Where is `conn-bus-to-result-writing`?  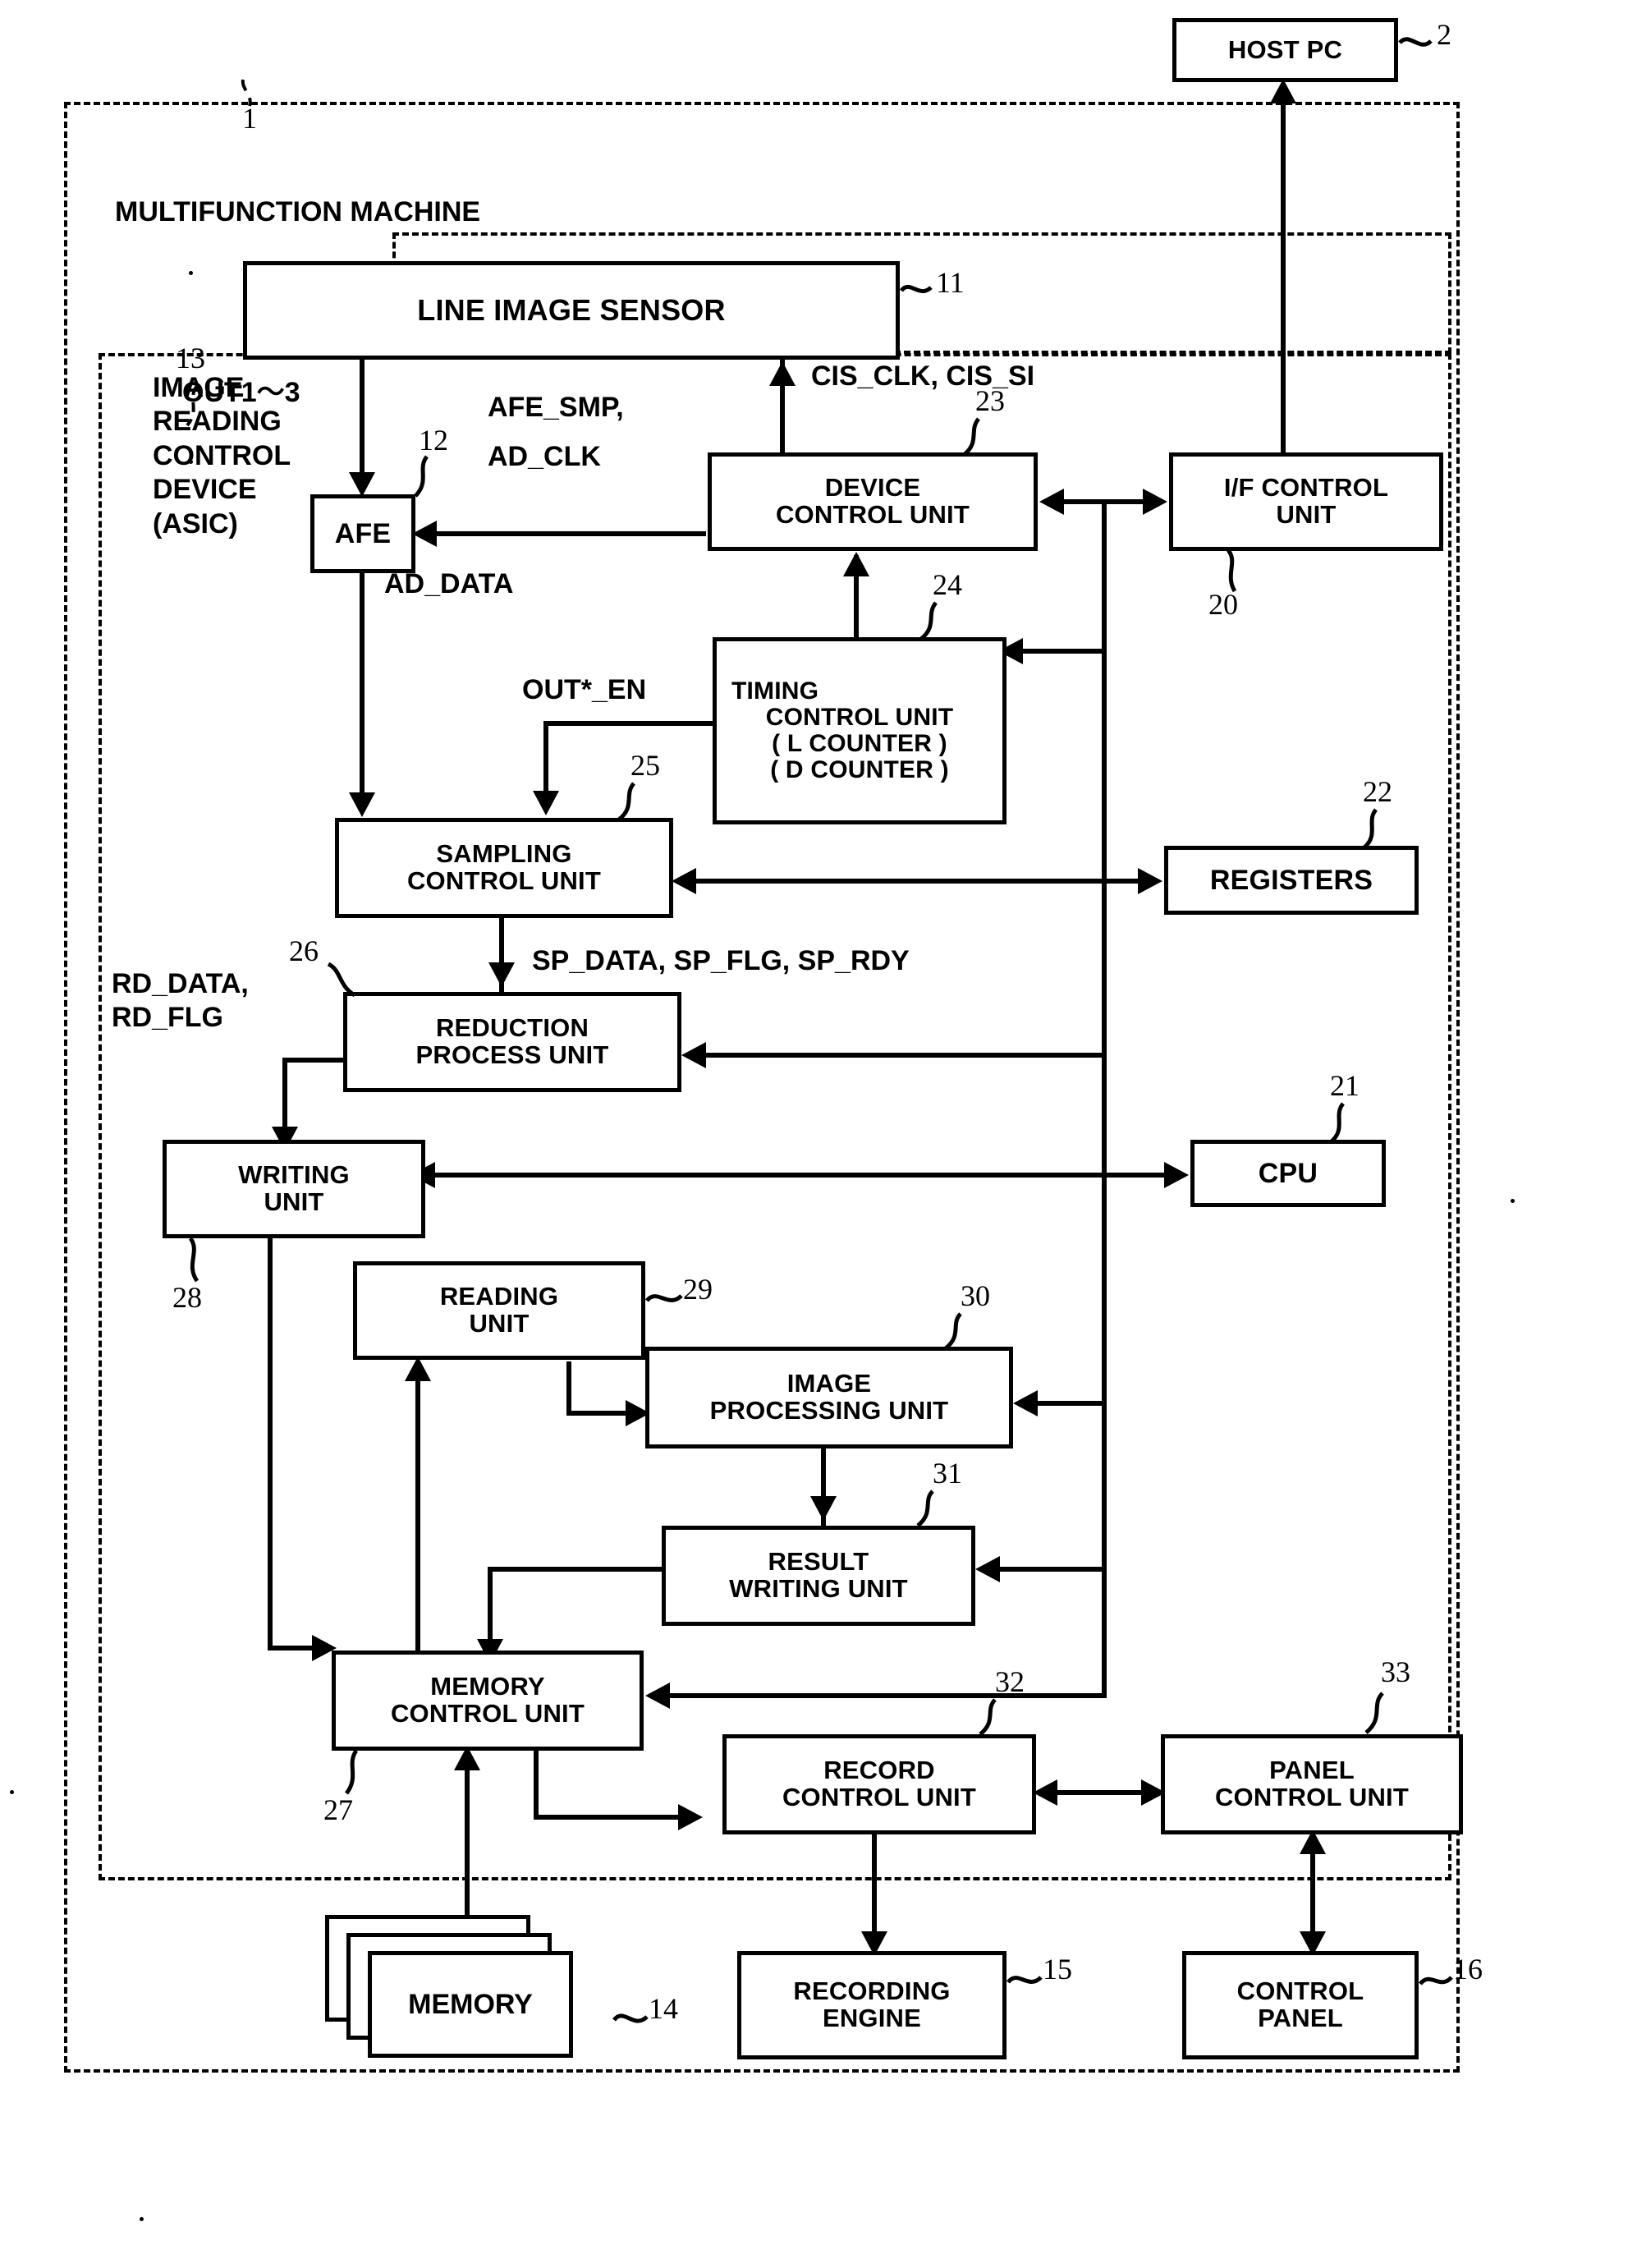 conn-bus-to-result-writing is located at coordinates (1046, 1569).